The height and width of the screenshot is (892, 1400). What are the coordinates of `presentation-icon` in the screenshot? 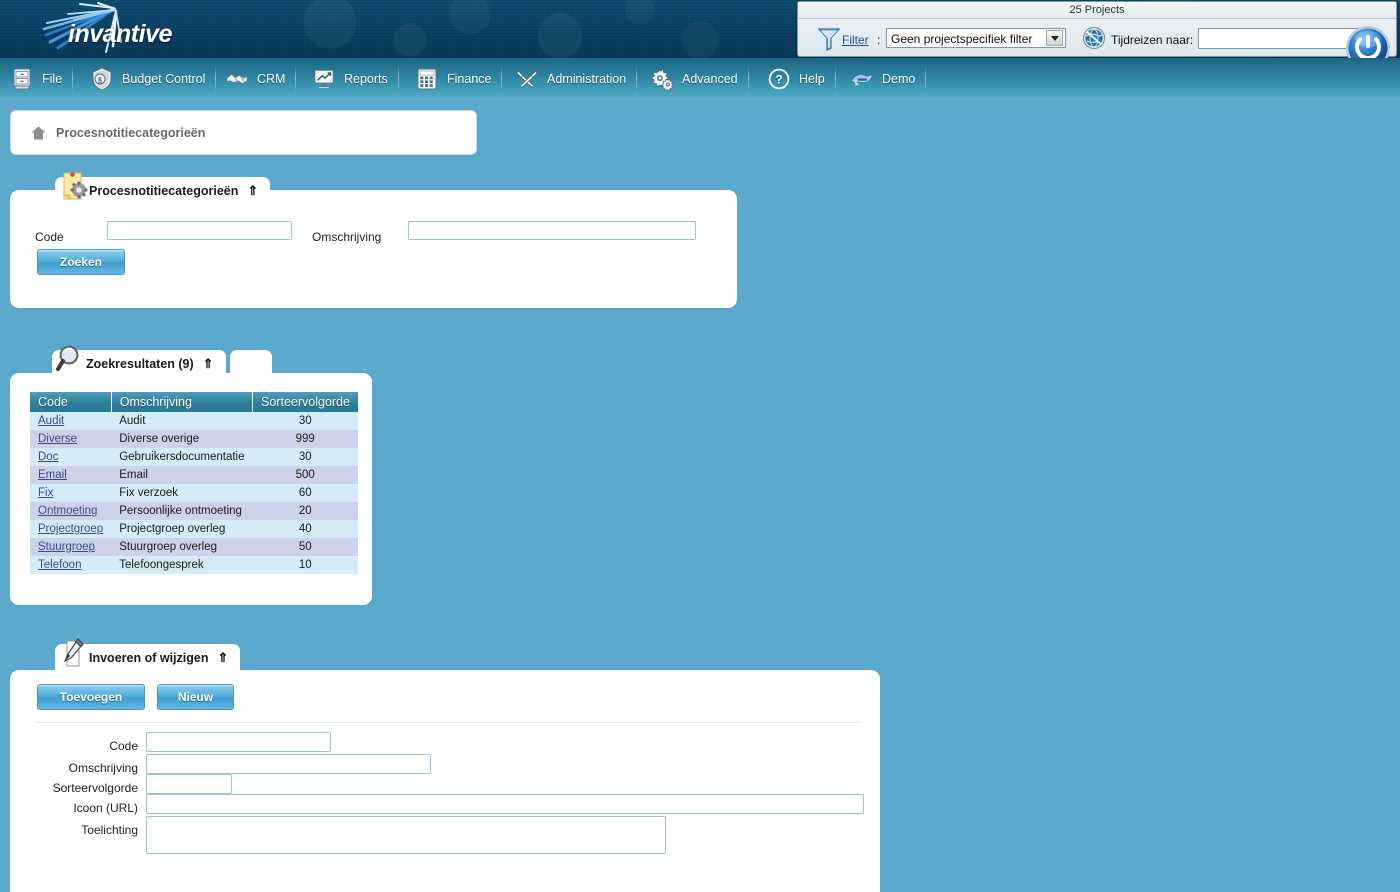 It's located at (324, 79).